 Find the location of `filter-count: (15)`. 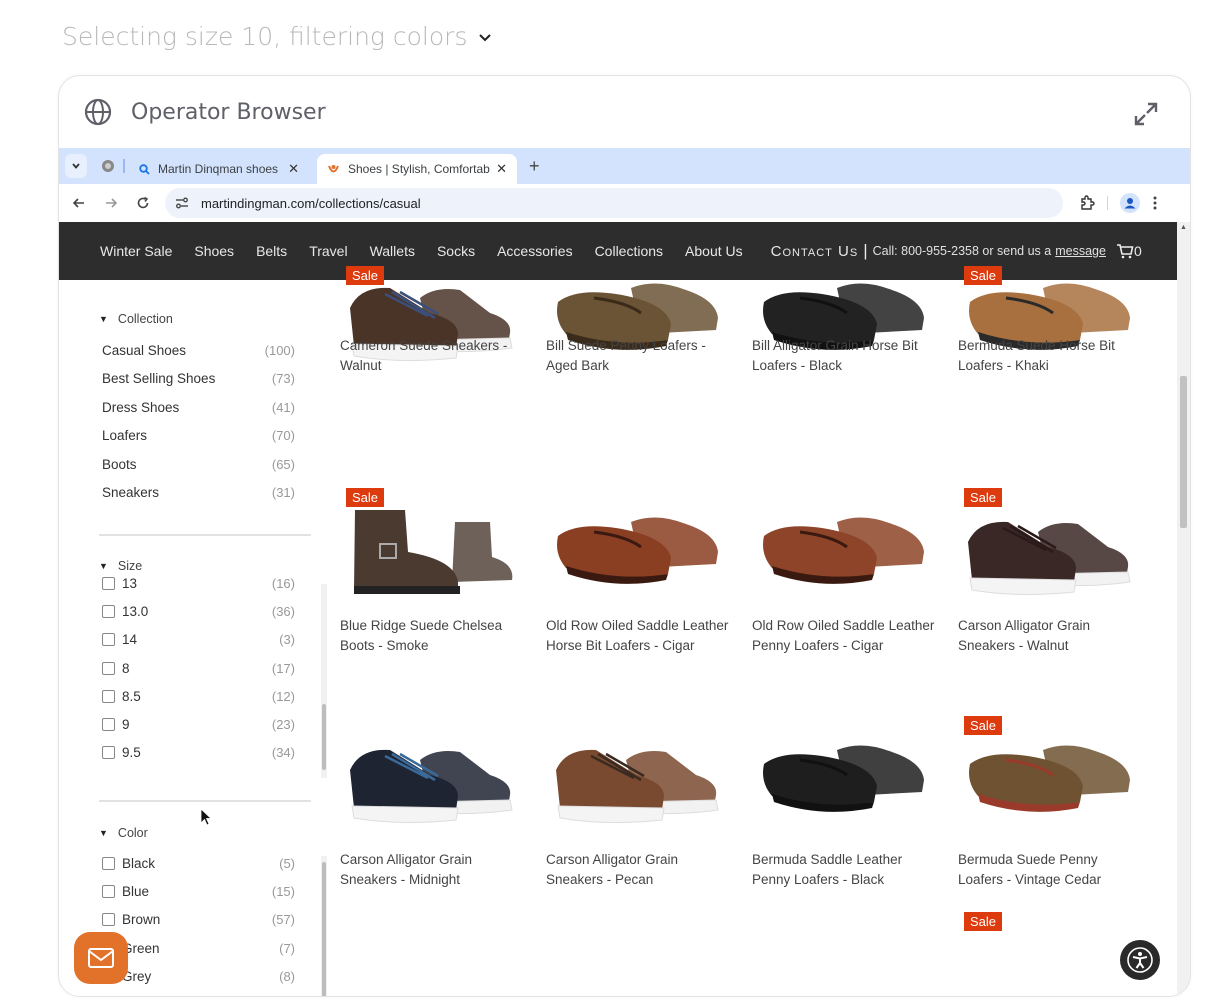

filter-count: (15) is located at coordinates (283, 891).